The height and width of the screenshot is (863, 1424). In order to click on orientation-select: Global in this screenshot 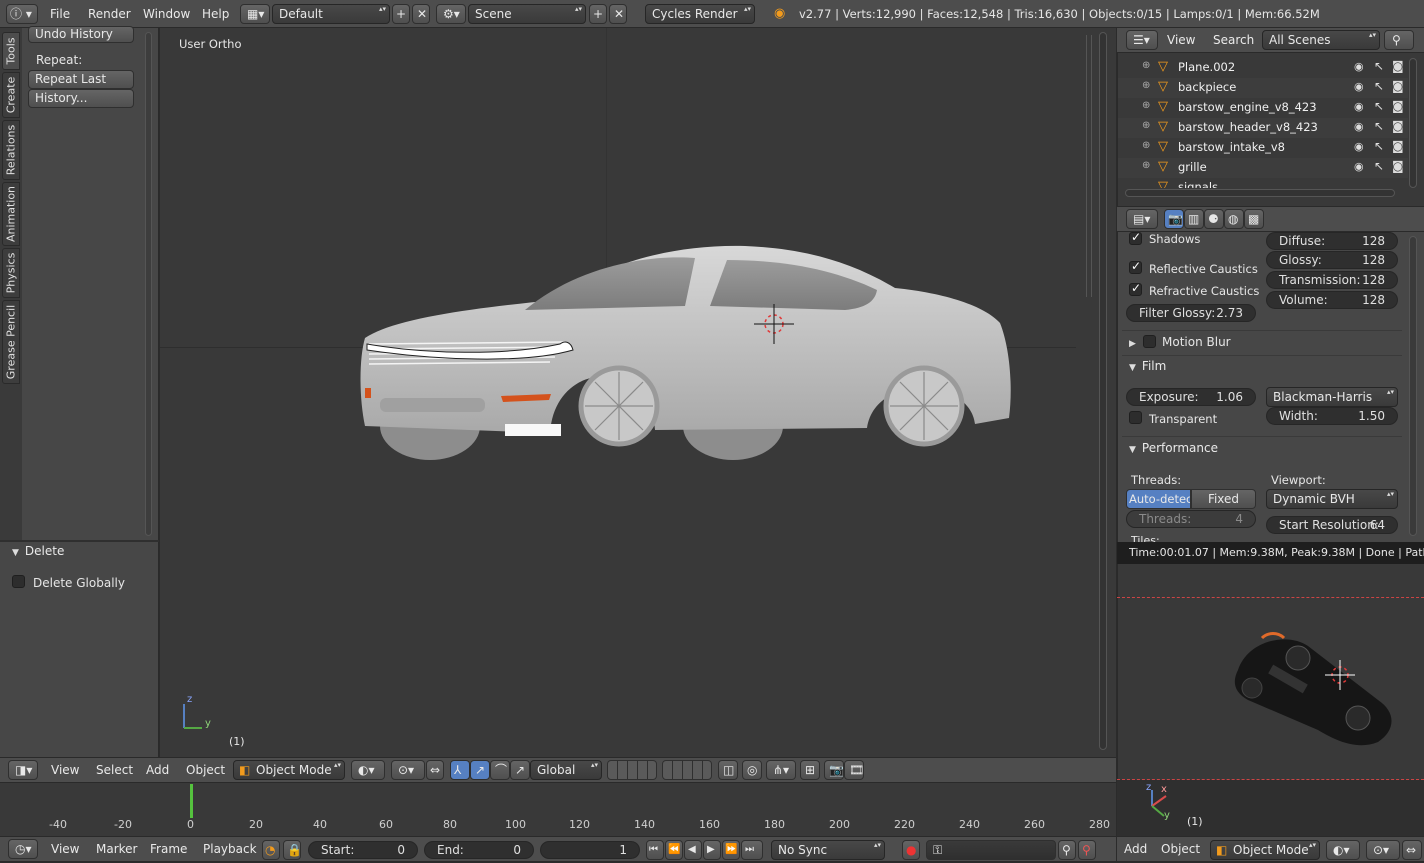, I will do `click(566, 770)`.